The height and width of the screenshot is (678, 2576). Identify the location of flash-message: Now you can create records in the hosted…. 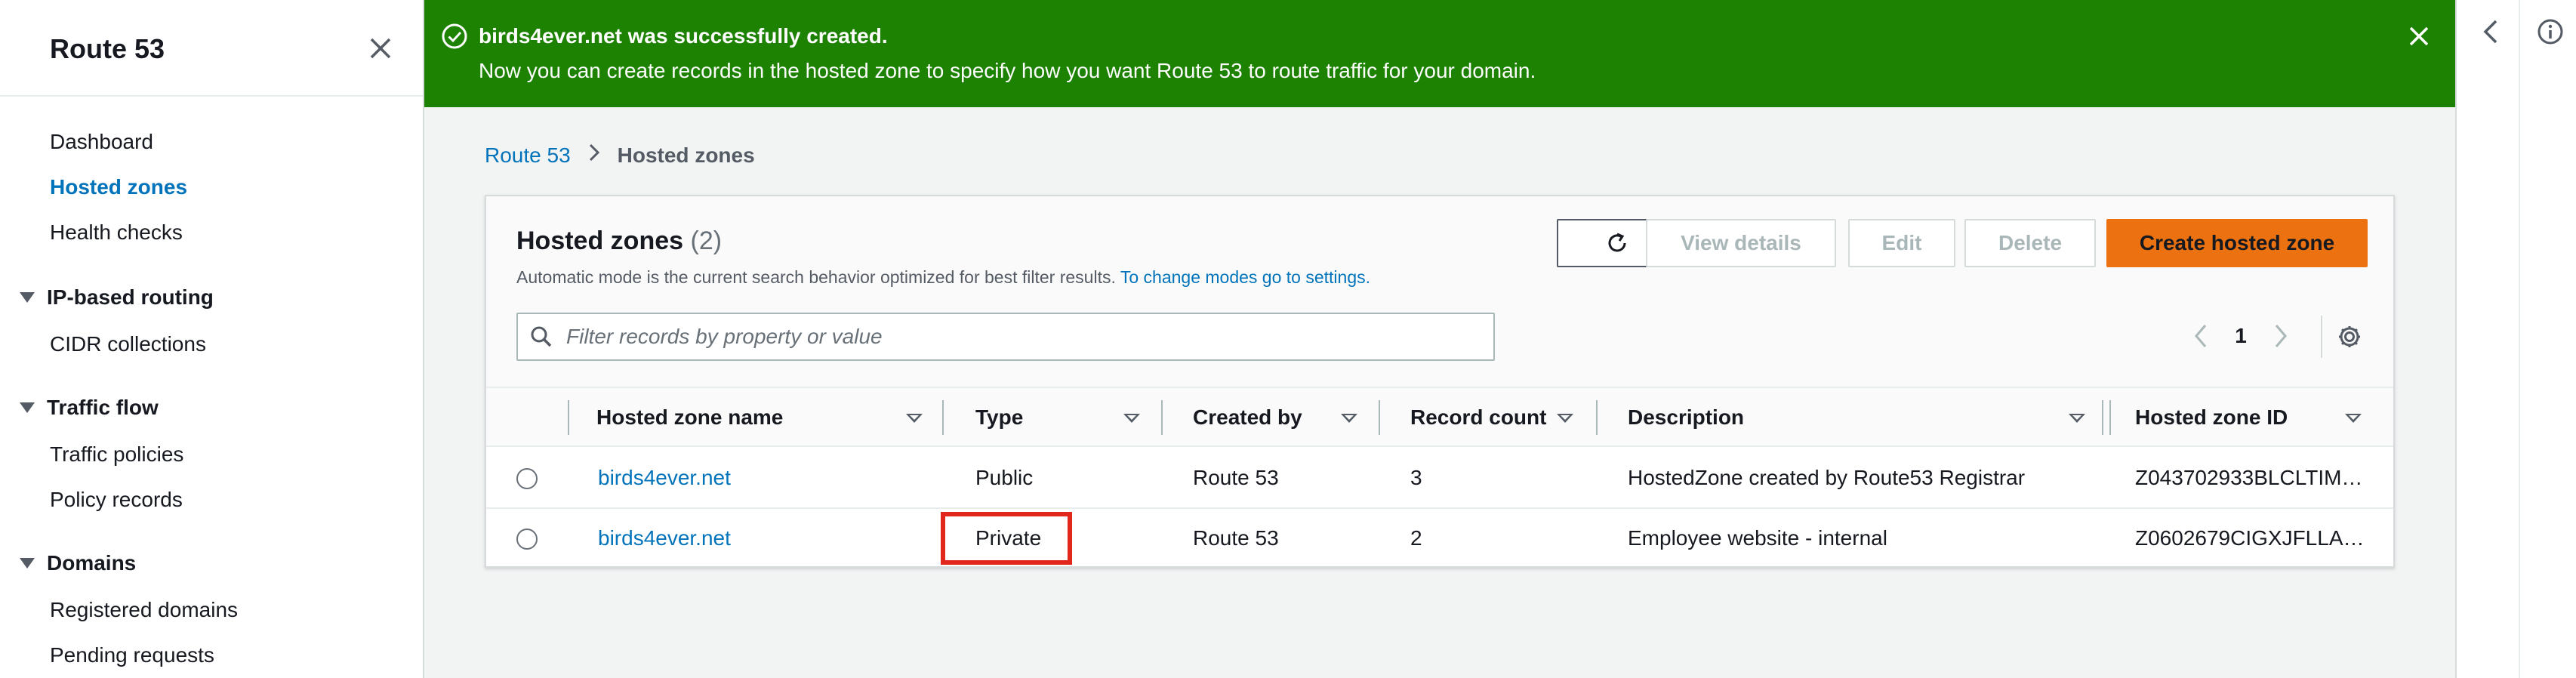
(1007, 70).